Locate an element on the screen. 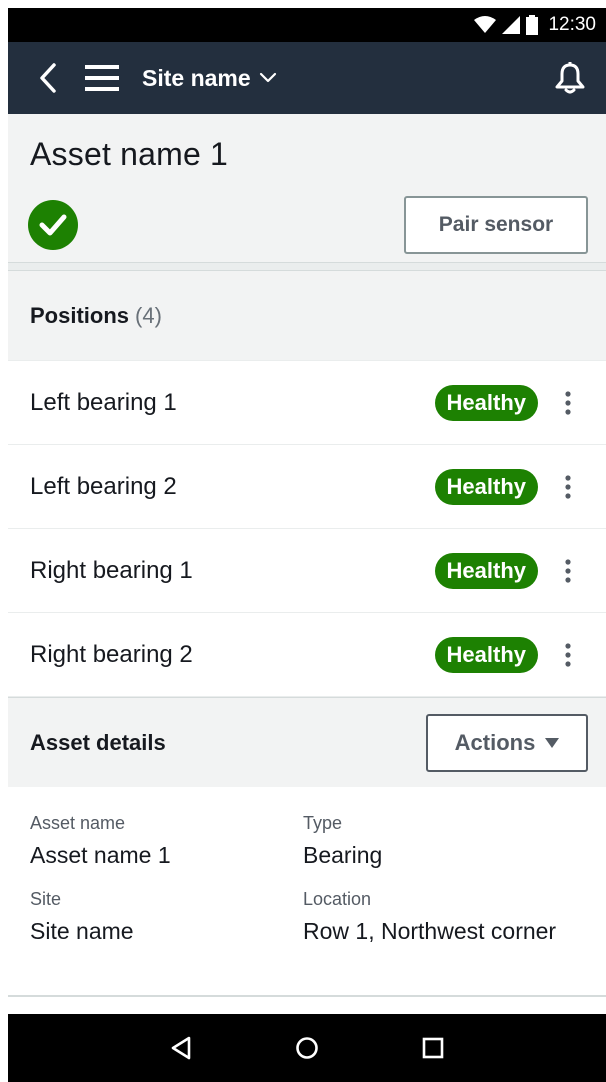  page-title: Asset name 1 is located at coordinates (129, 154).